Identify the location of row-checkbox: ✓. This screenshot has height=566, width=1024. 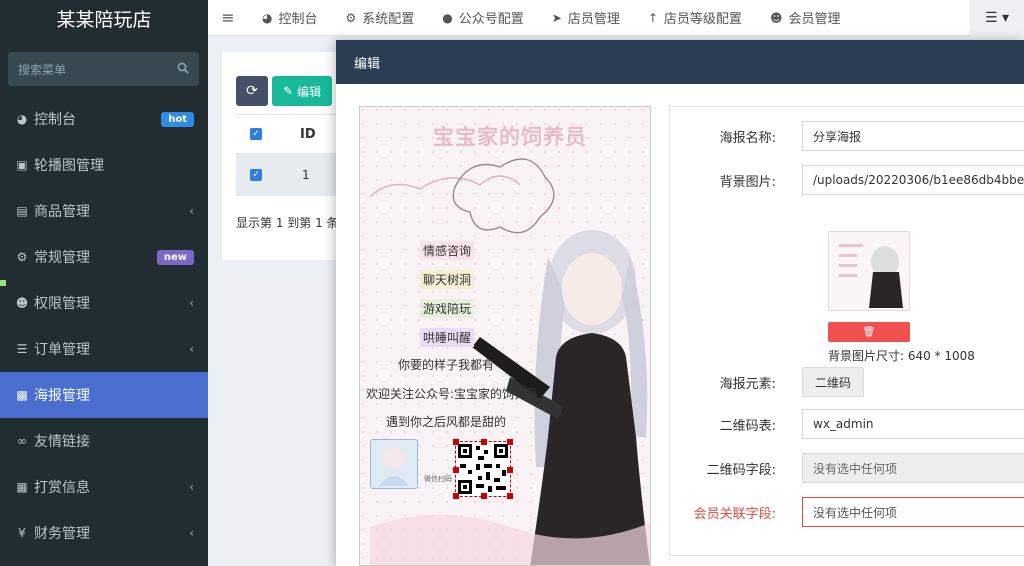
(256, 175).